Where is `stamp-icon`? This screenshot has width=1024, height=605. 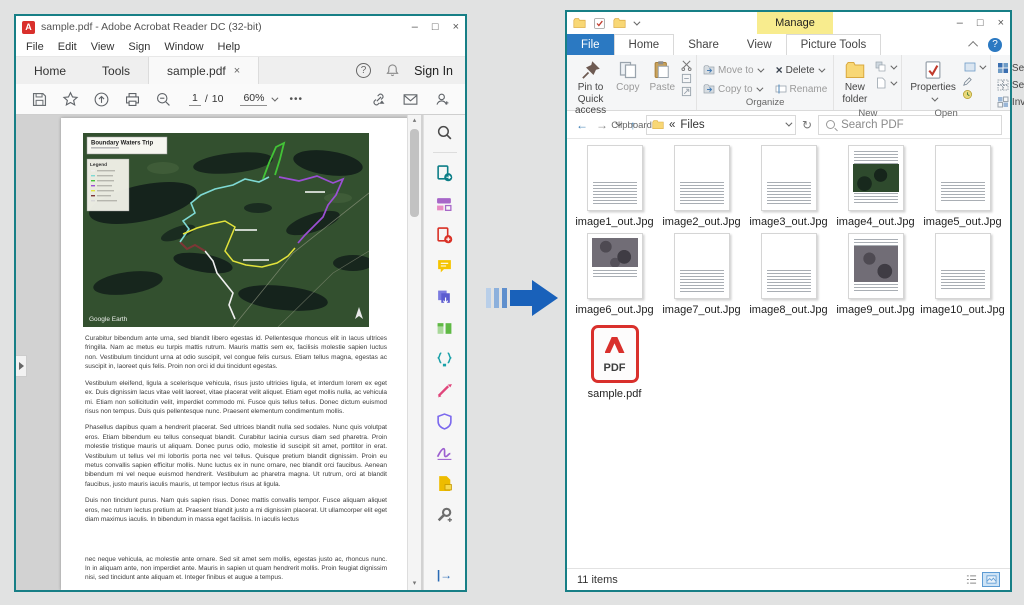 stamp-icon is located at coordinates (445, 483).